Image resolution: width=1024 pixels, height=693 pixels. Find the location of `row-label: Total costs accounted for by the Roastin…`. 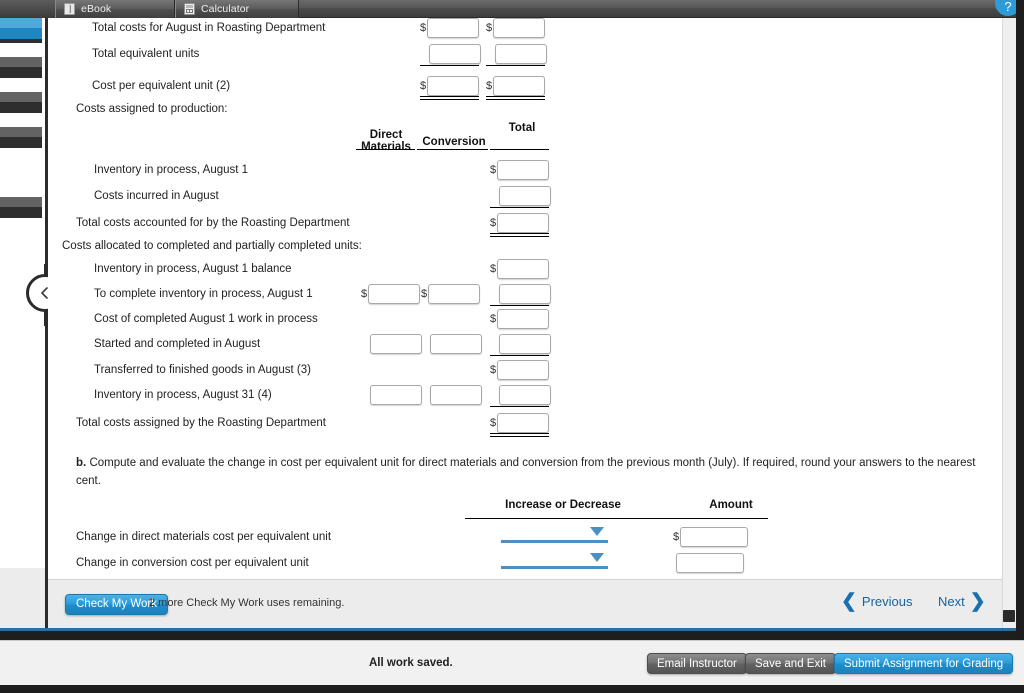

row-label: Total costs accounted for by the Roastin… is located at coordinates (213, 223).